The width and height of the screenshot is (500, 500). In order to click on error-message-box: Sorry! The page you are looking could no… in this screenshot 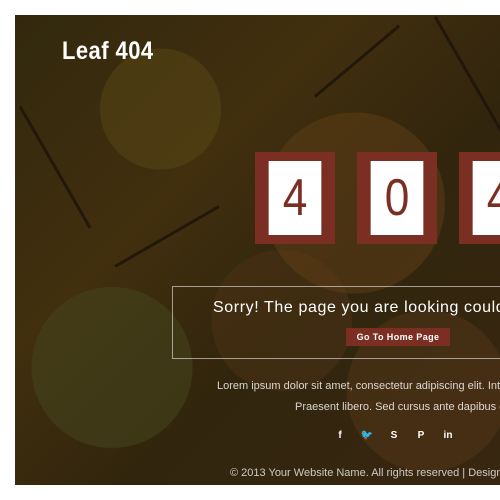, I will do `click(336, 322)`.